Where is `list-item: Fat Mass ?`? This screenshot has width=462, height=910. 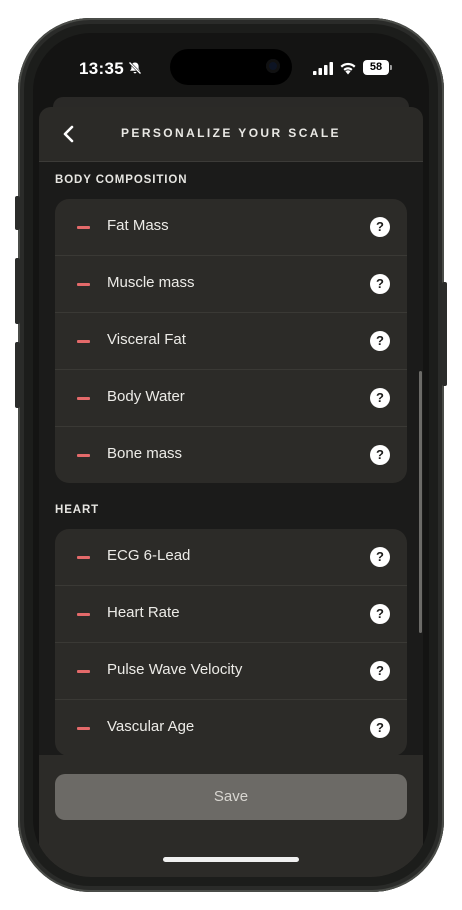
list-item: Fat Mass ? is located at coordinates (231, 227).